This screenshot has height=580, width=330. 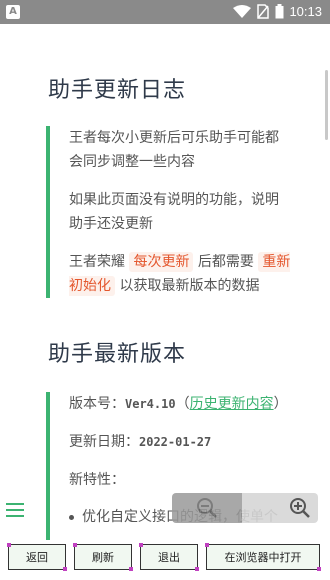 What do you see at coordinates (232, 404) in the screenshot?
I see `history-link: 历史更新内容` at bounding box center [232, 404].